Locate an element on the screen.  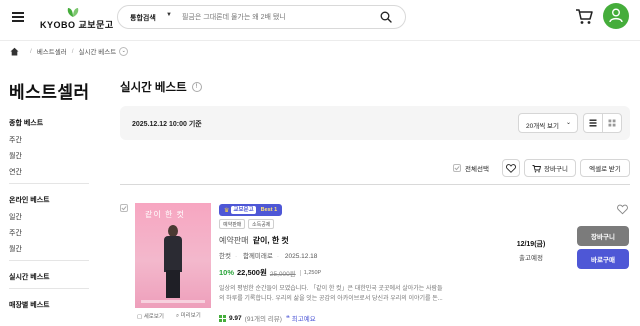
excel-download-button: 엑셀로 받기 is located at coordinates (605, 168).